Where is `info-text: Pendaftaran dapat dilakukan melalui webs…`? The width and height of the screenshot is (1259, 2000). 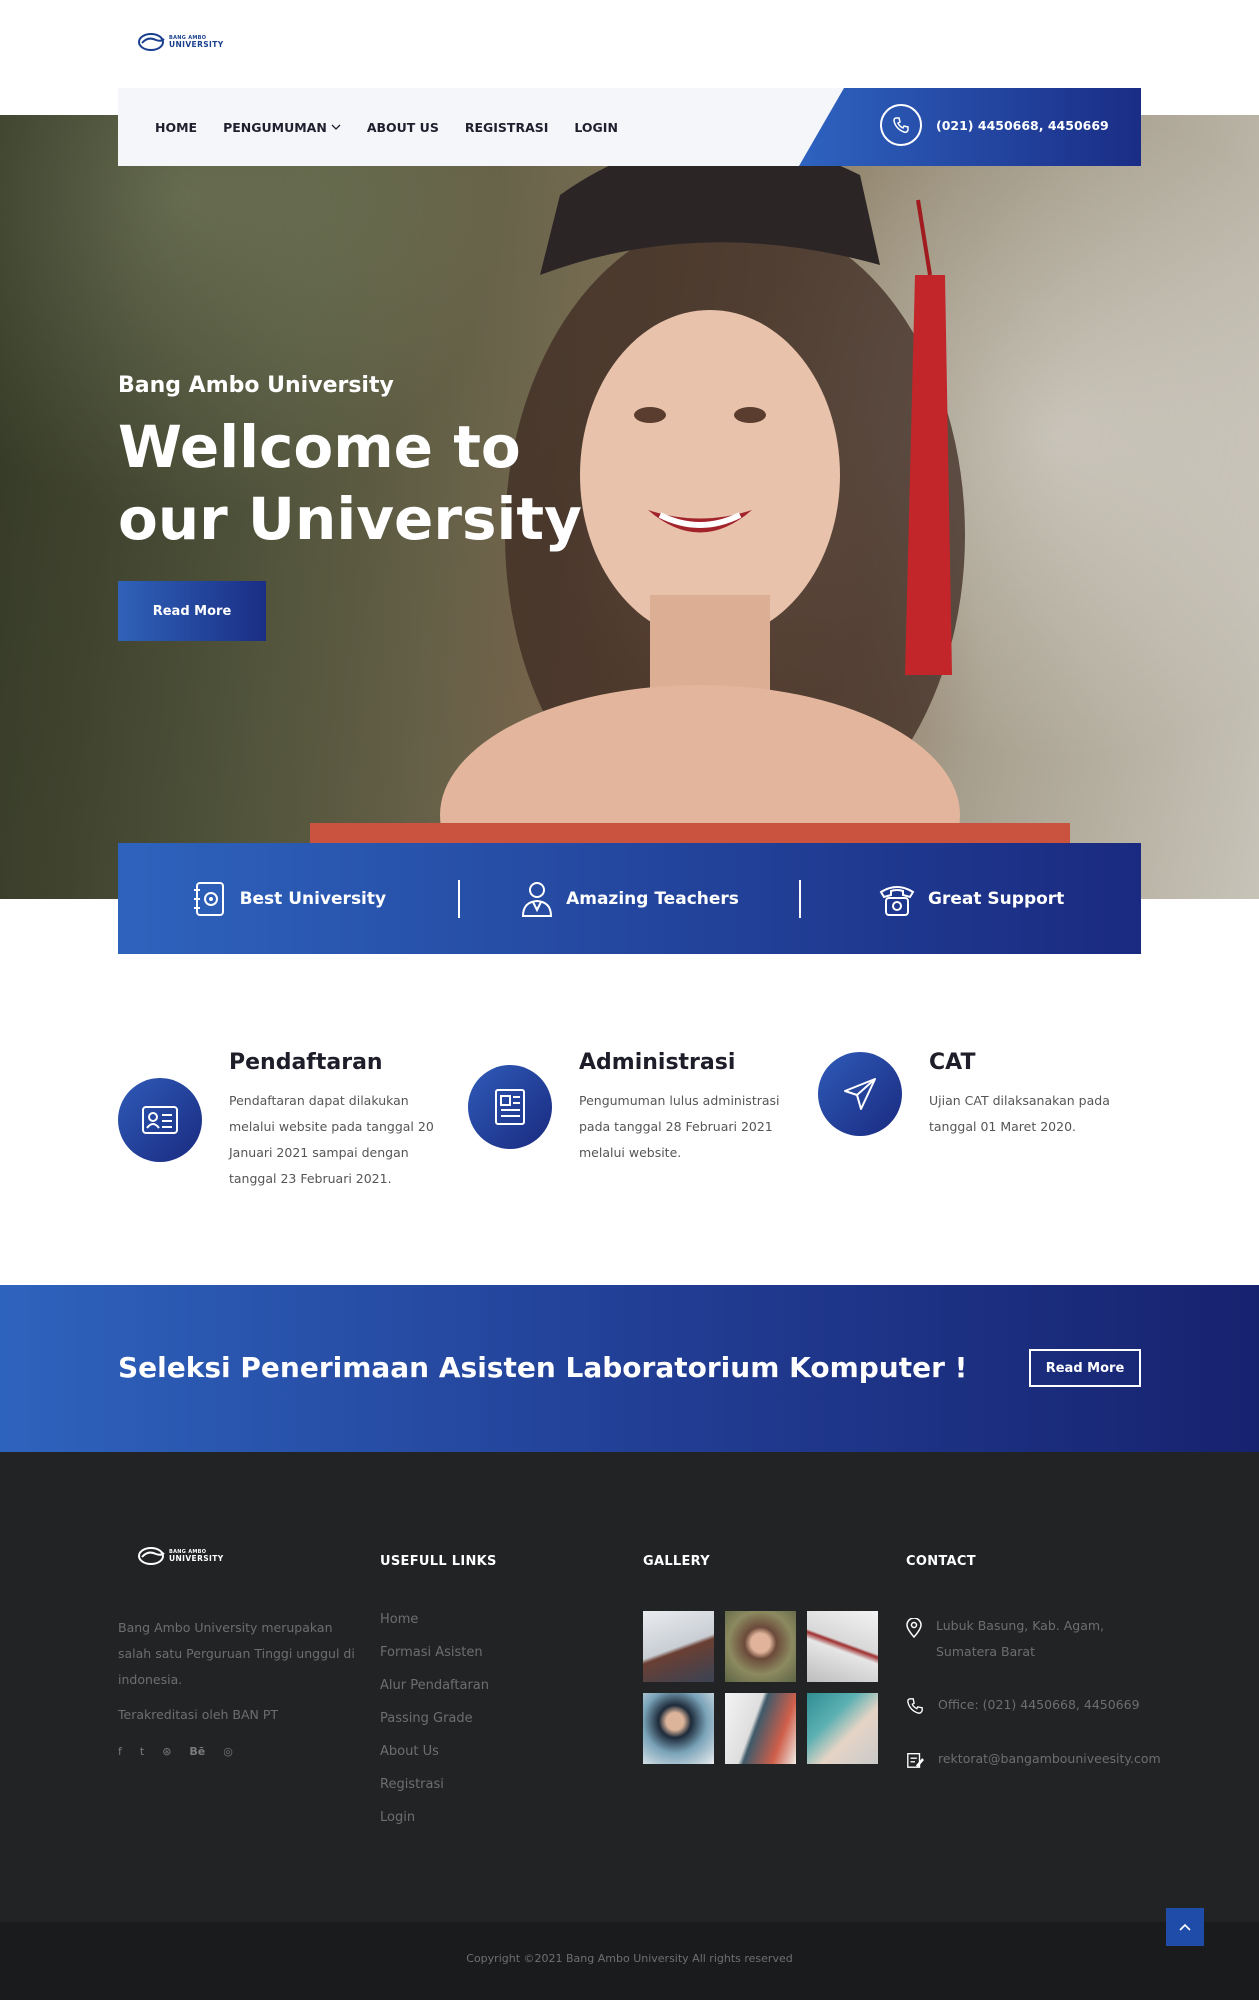 info-text: Pendaftaran dapat dilakukan melalui webs… is located at coordinates (331, 1139).